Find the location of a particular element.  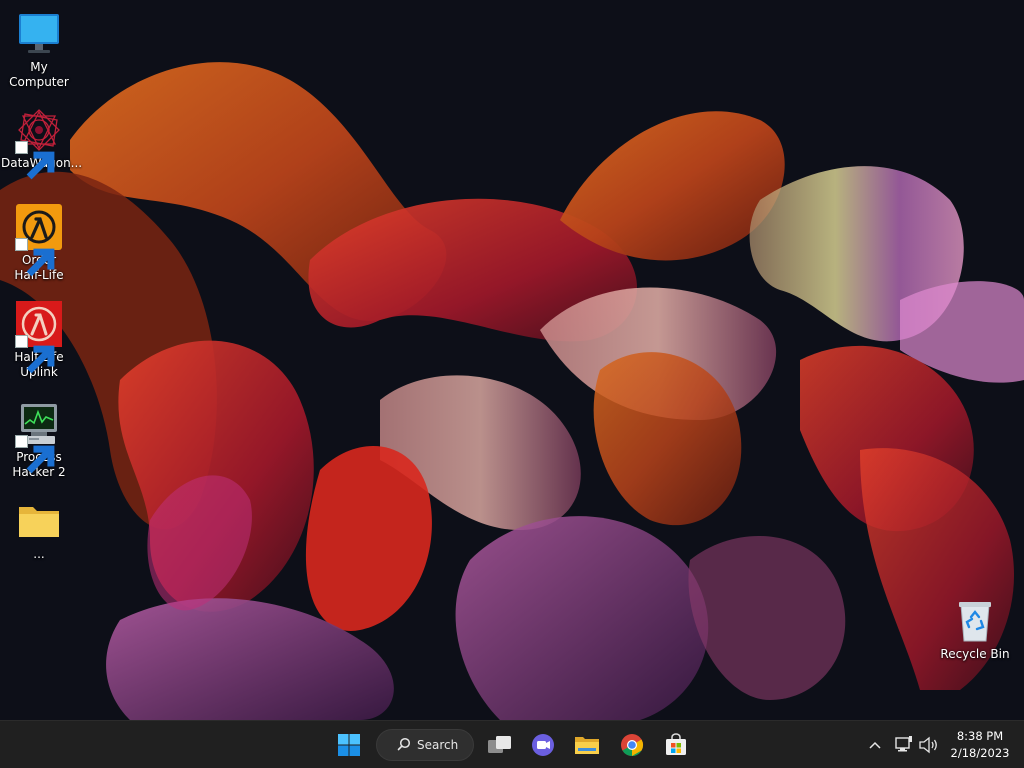

start-button is located at coordinates (349, 745).